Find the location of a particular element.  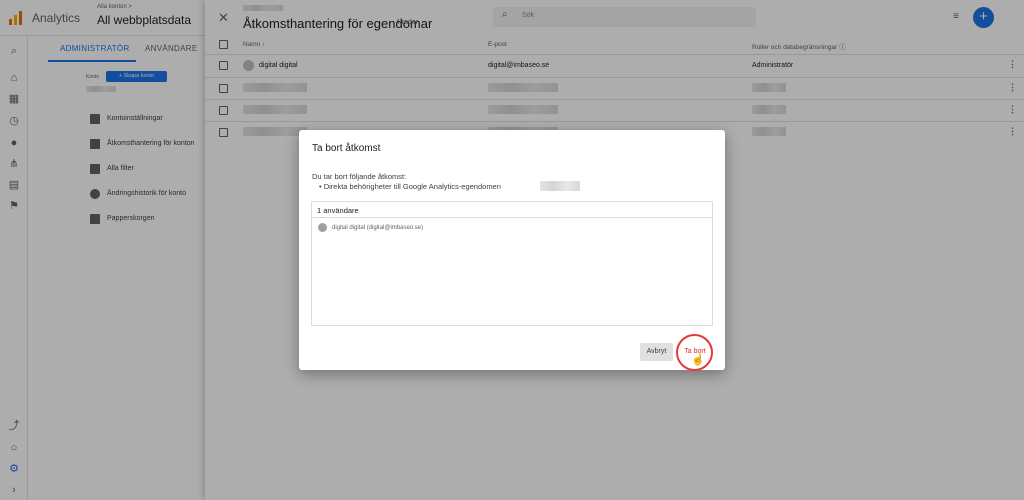

avatar is located at coordinates (322, 227).